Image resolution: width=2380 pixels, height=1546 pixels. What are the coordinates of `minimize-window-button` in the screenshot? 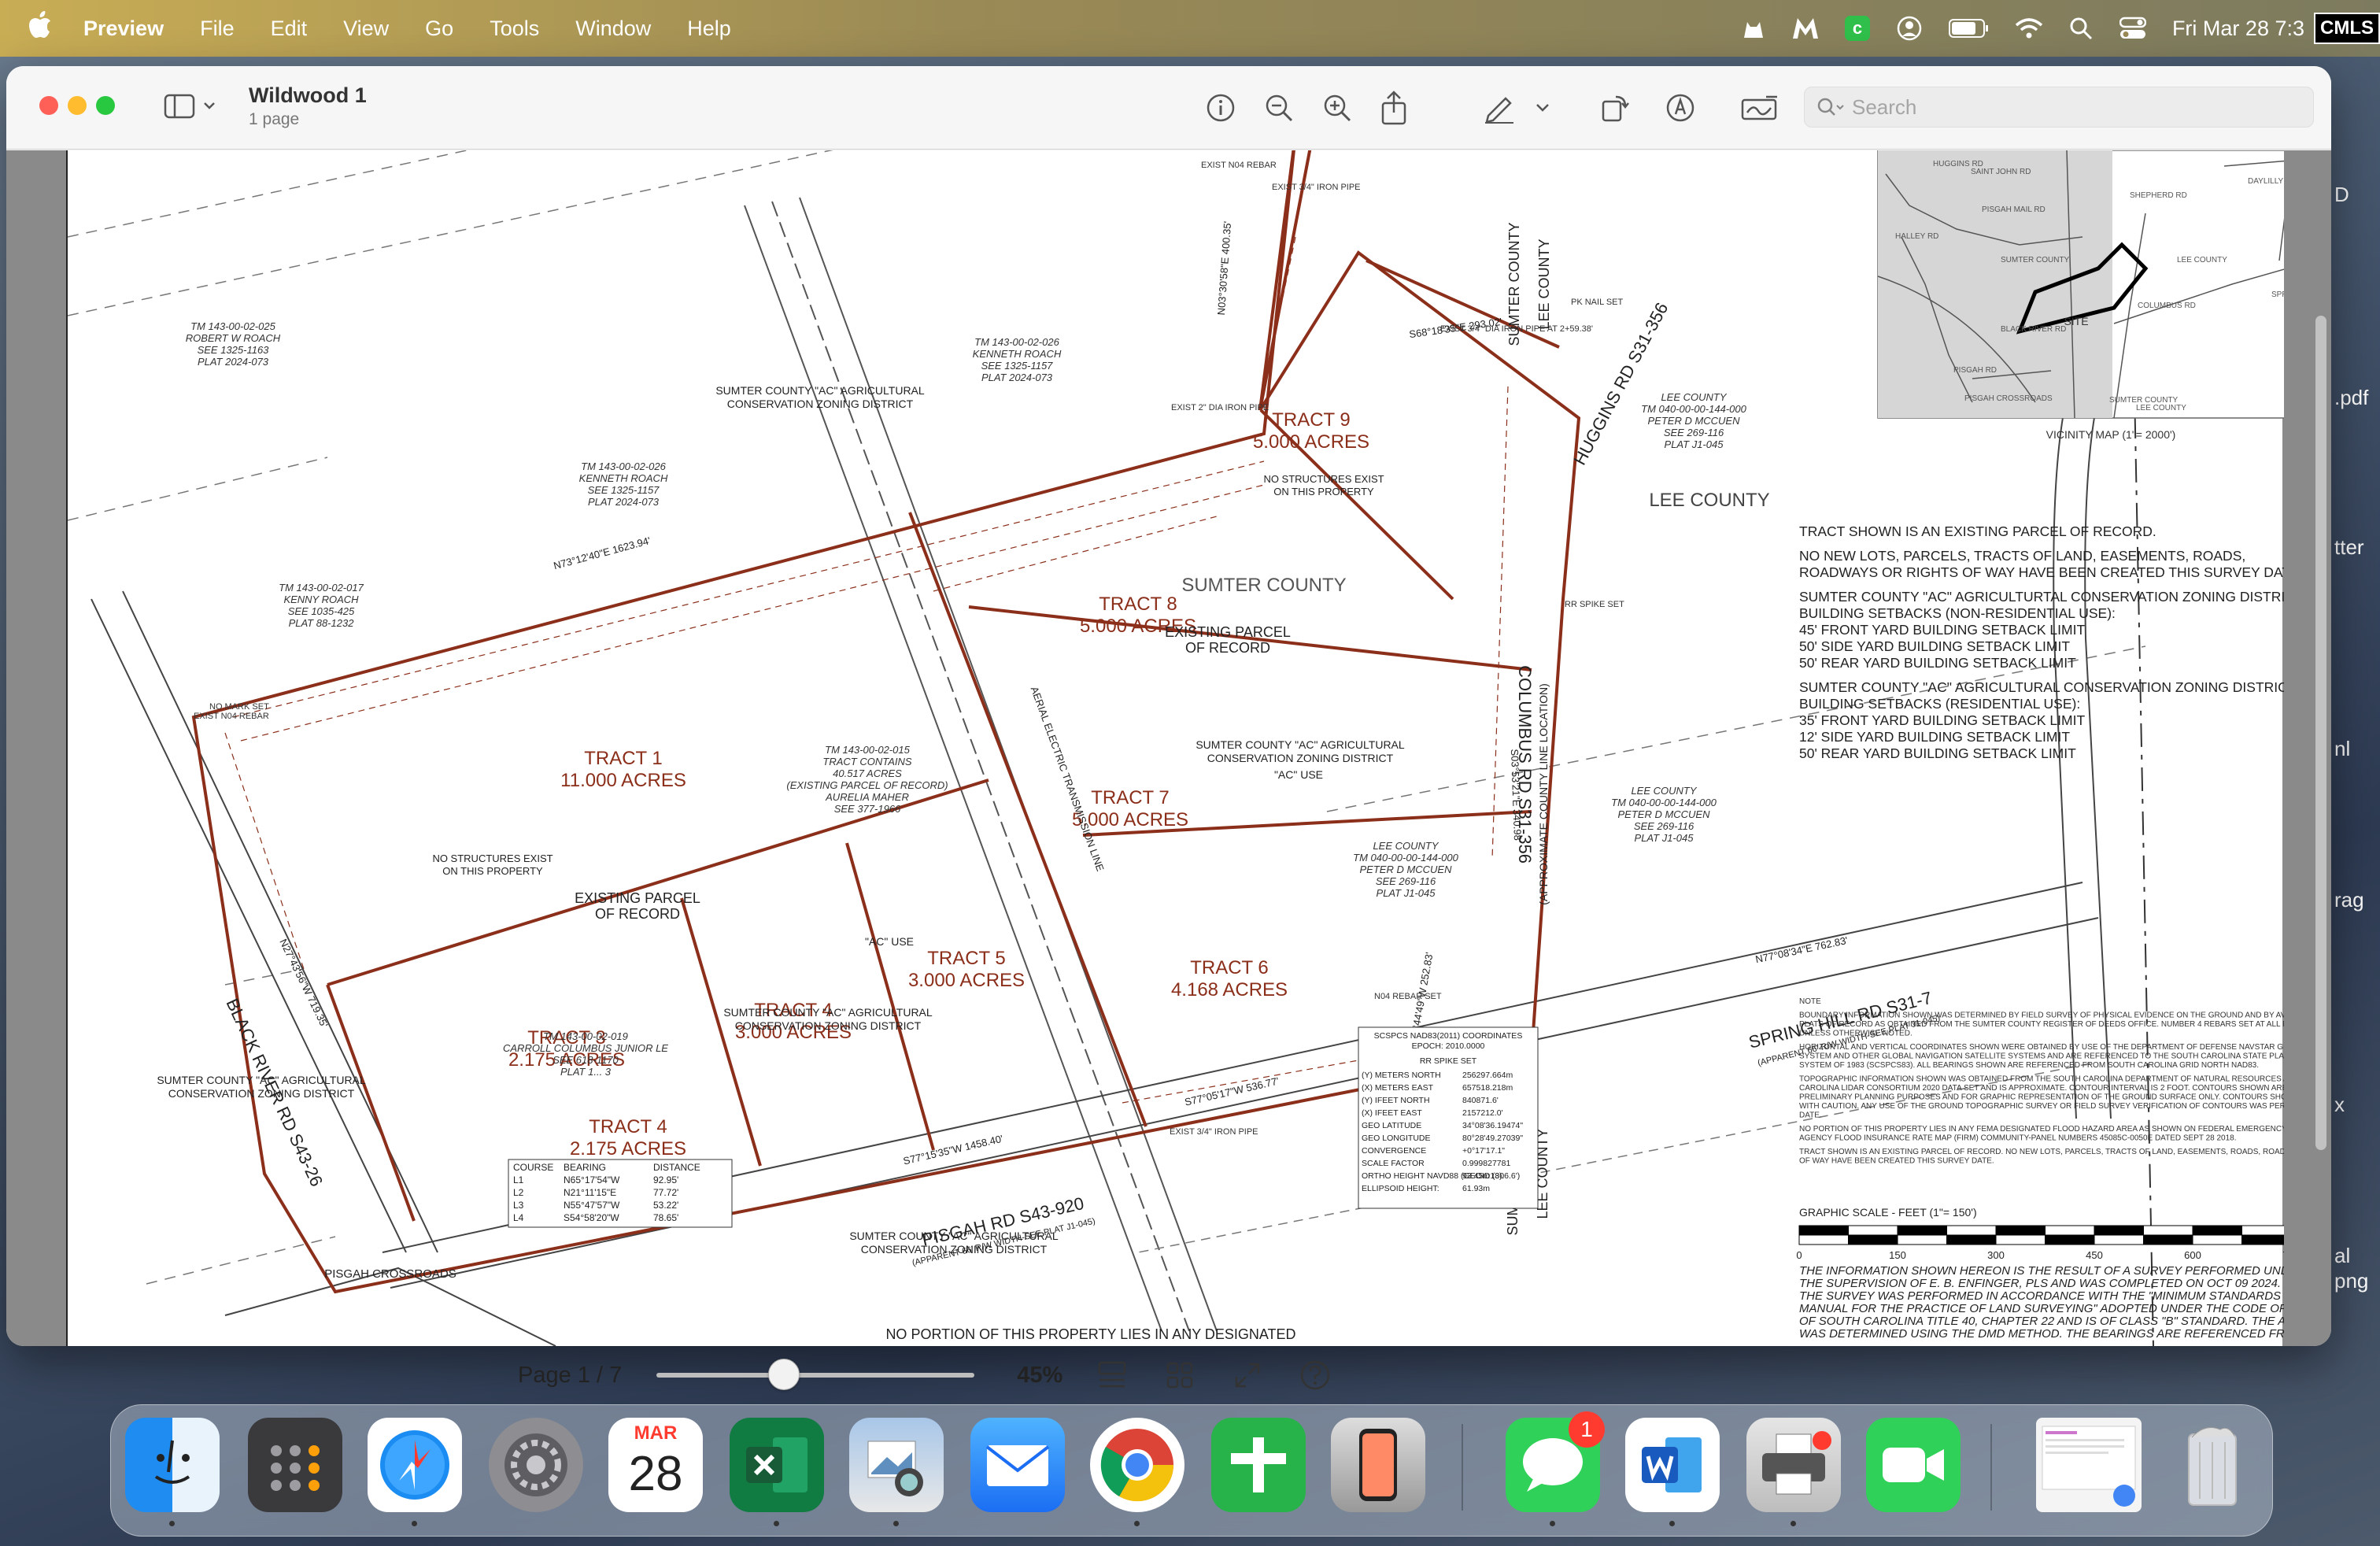 It's located at (77, 105).